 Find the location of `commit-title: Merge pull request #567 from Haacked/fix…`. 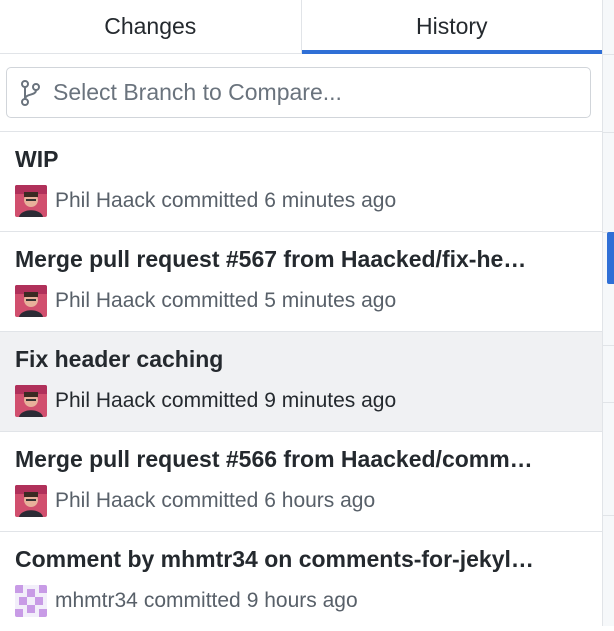

commit-title: Merge pull request #567 from Haacked/fix… is located at coordinates (271, 259).